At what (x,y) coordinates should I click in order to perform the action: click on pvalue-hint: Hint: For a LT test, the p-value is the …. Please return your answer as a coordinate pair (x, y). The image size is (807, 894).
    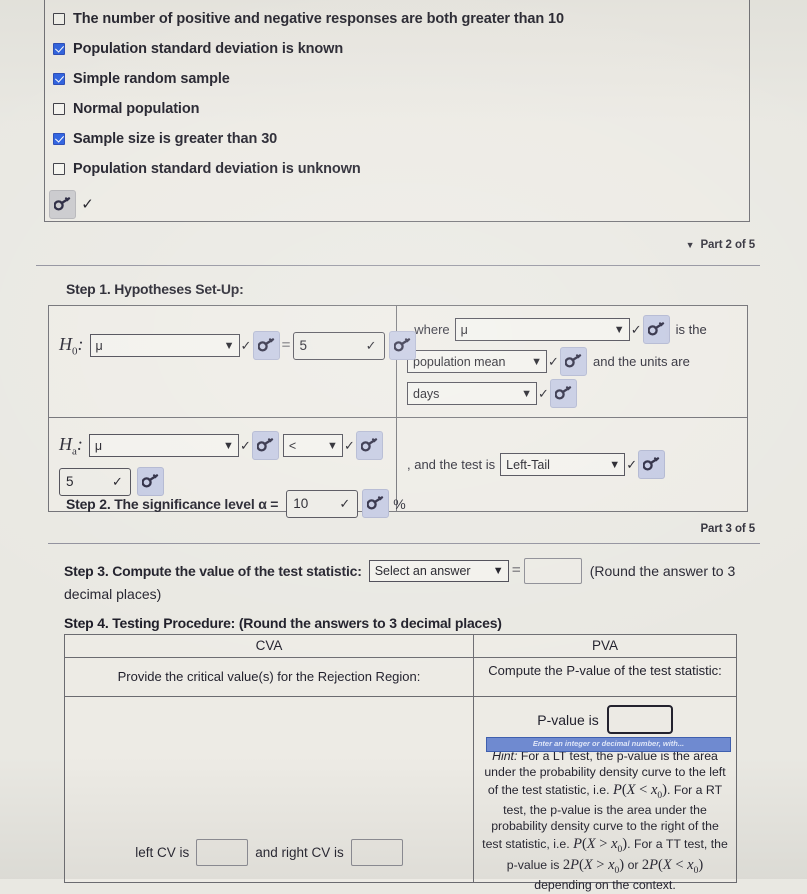
    Looking at the image, I should click on (605, 820).